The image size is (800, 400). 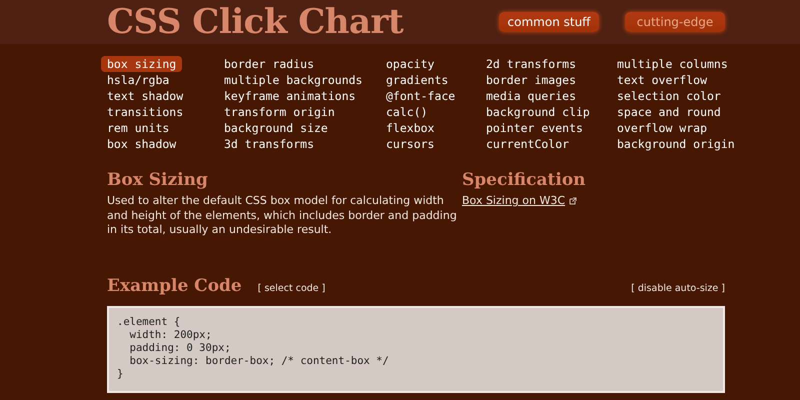 I want to click on code-line: width: 200px;, so click(x=170, y=335).